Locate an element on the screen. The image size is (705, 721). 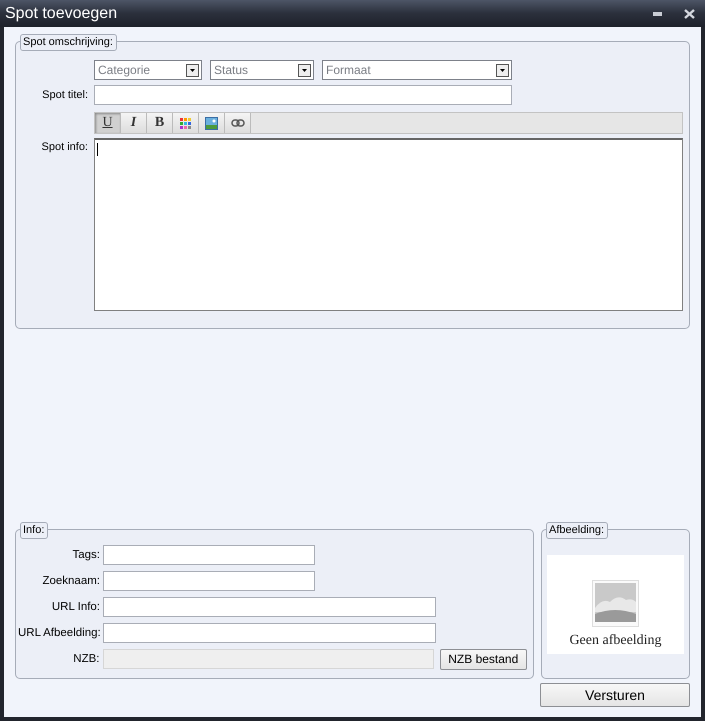
field-label: Spot titel: is located at coordinates (64, 95).